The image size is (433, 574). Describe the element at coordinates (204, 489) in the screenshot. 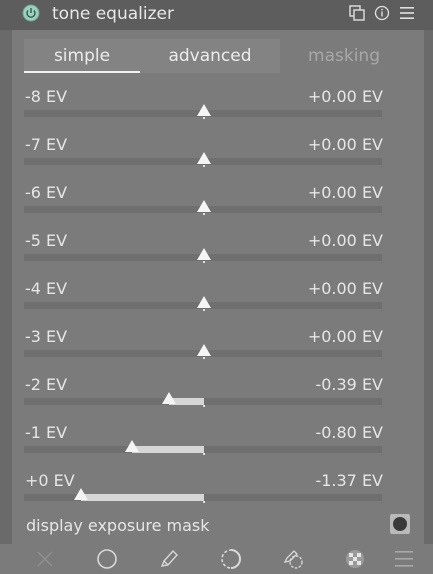

I see `ev-slider-row: +0 EV -1.37 EV` at that location.